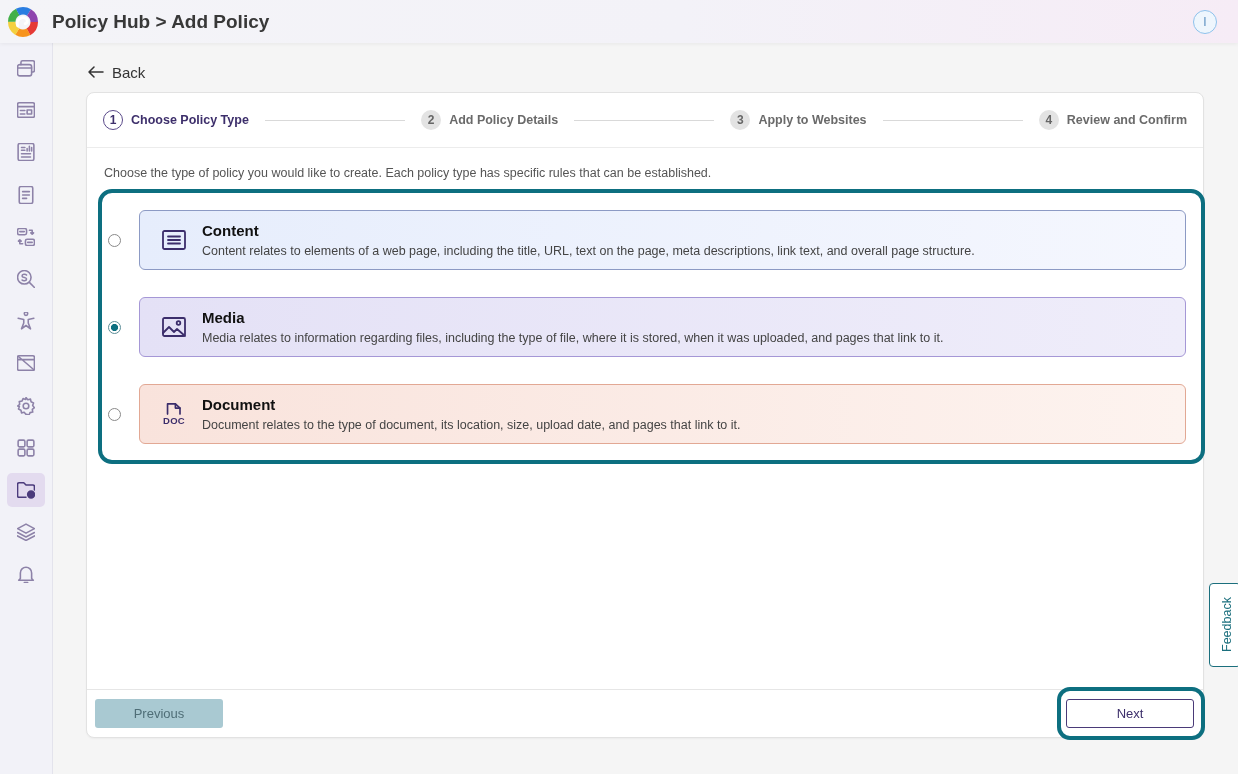  Describe the element at coordinates (231, 230) in the screenshot. I see `option-title: Content` at that location.